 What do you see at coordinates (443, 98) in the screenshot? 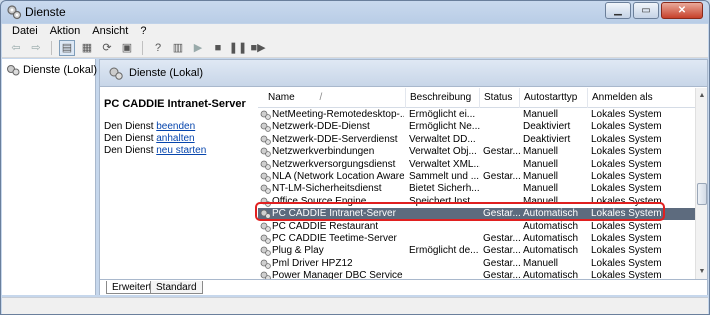
I see `column-header-description: Beschreibung` at bounding box center [443, 98].